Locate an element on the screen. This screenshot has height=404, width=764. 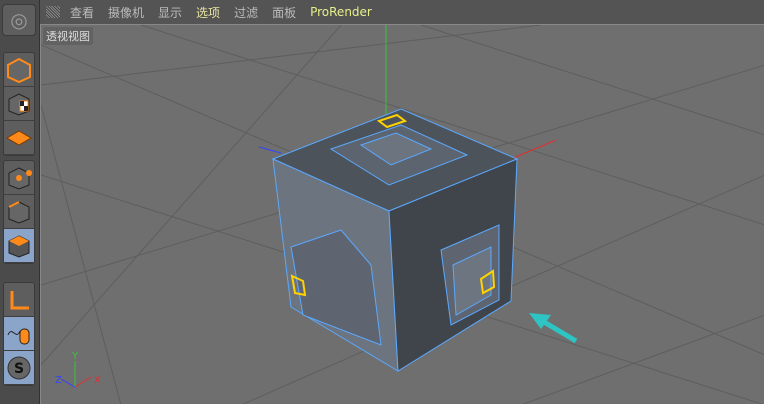
edge-mode-button is located at coordinates (19, 212).